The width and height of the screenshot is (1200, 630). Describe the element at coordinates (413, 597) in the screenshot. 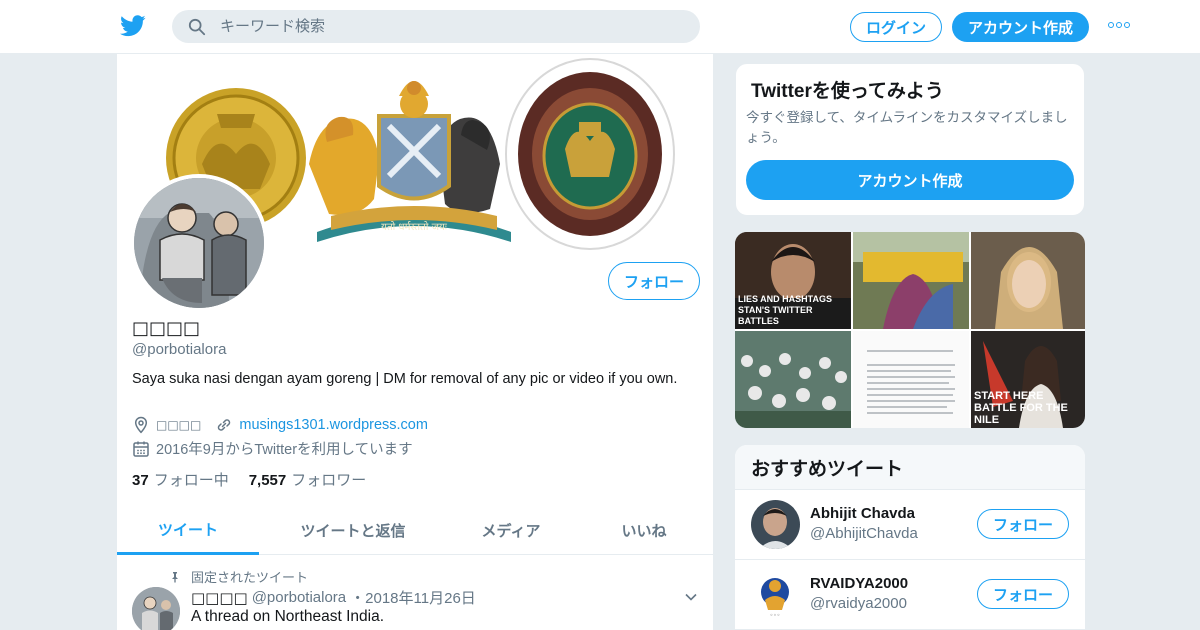

I see `tweet-date: ・2018年11月26日` at that location.